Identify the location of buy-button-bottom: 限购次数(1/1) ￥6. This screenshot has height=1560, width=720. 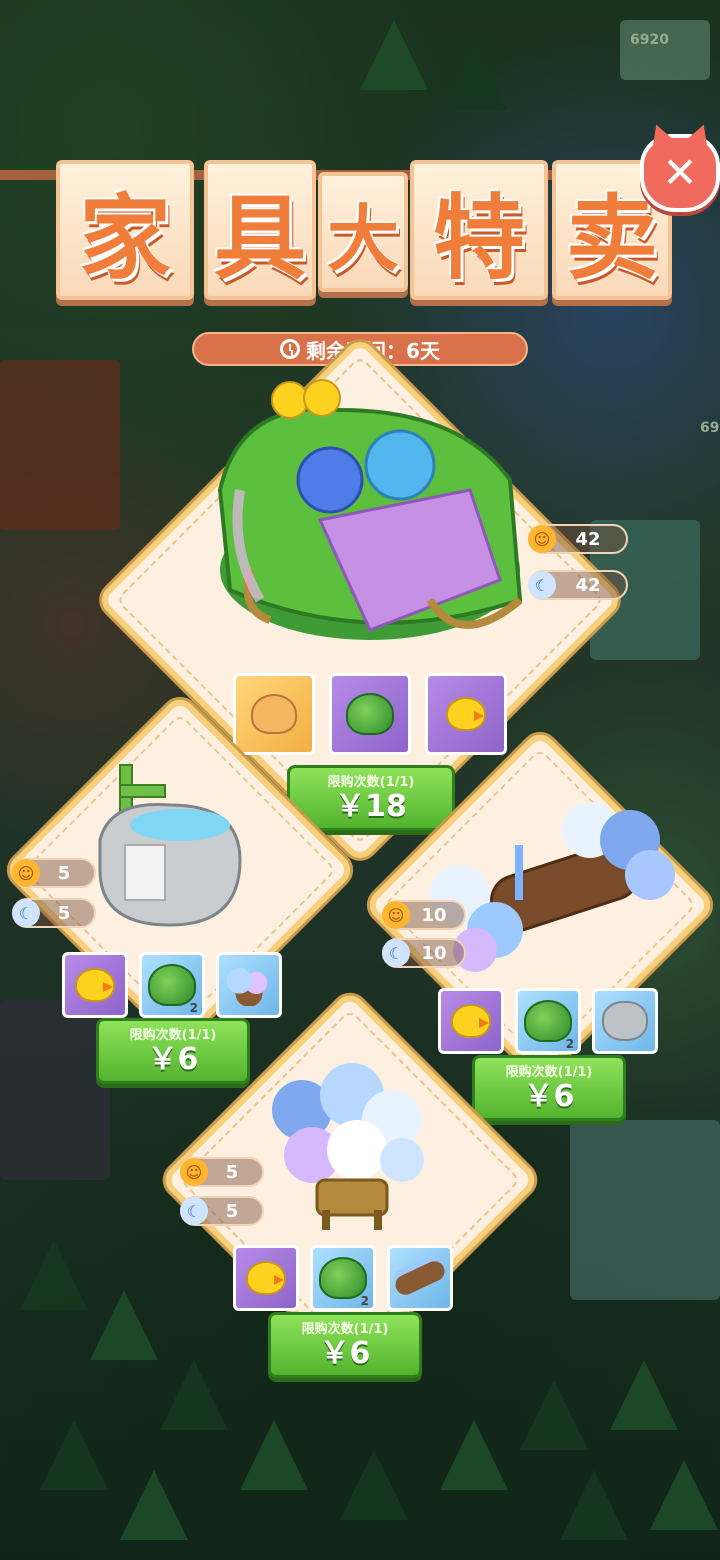
(345, 1345).